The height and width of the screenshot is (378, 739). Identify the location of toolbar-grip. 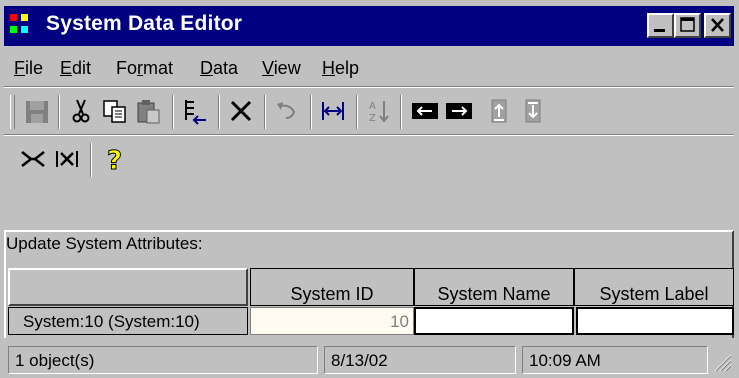
(12, 112).